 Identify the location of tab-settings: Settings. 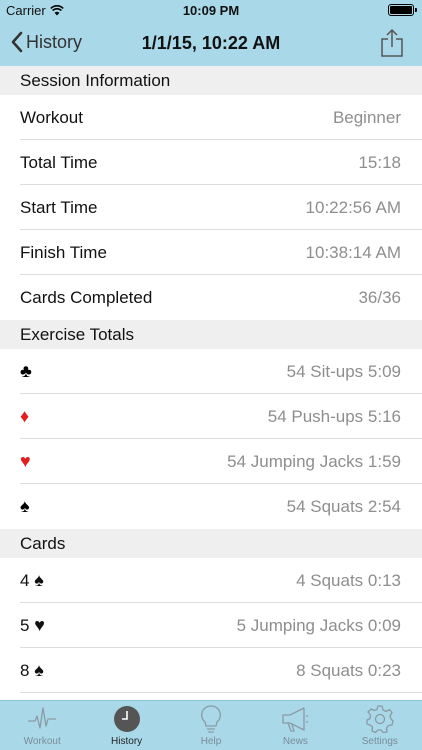
(380, 725).